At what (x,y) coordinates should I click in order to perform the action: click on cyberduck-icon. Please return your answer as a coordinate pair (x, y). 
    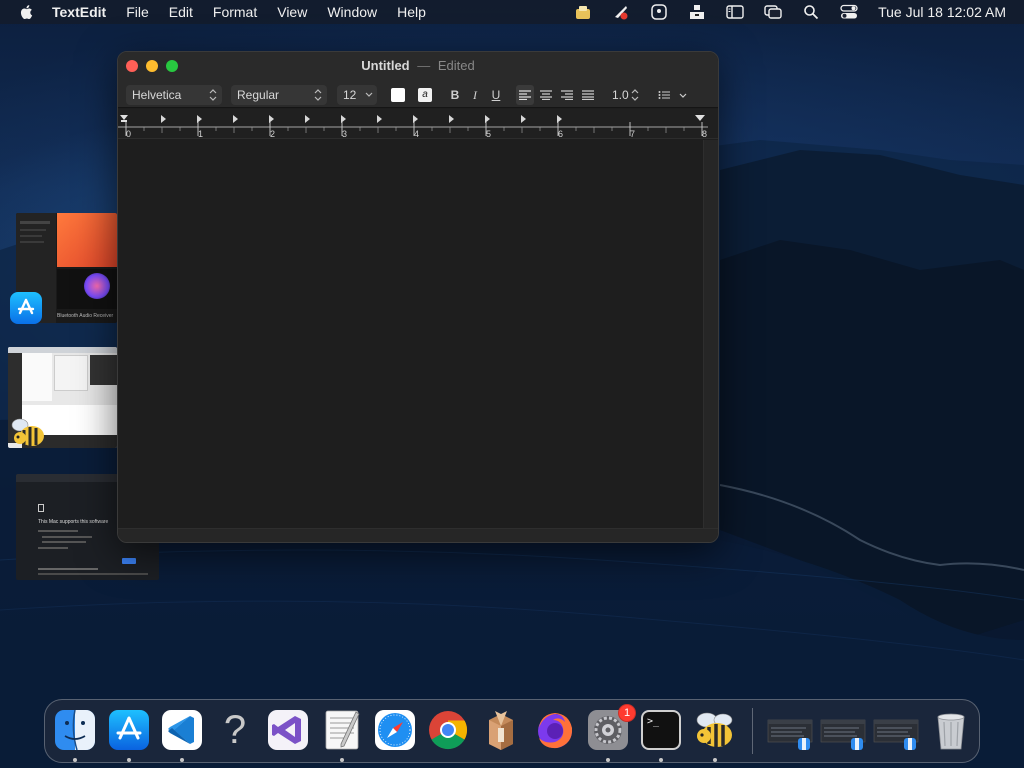
    Looking at the image, I should click on (715, 730).